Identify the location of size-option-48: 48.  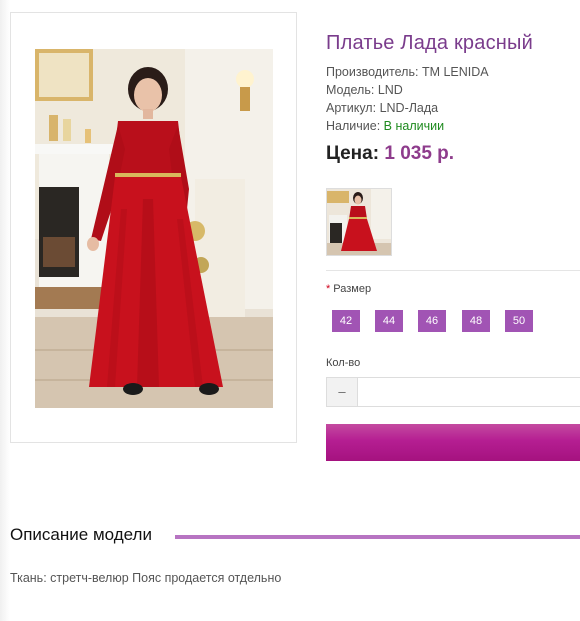
(476, 321).